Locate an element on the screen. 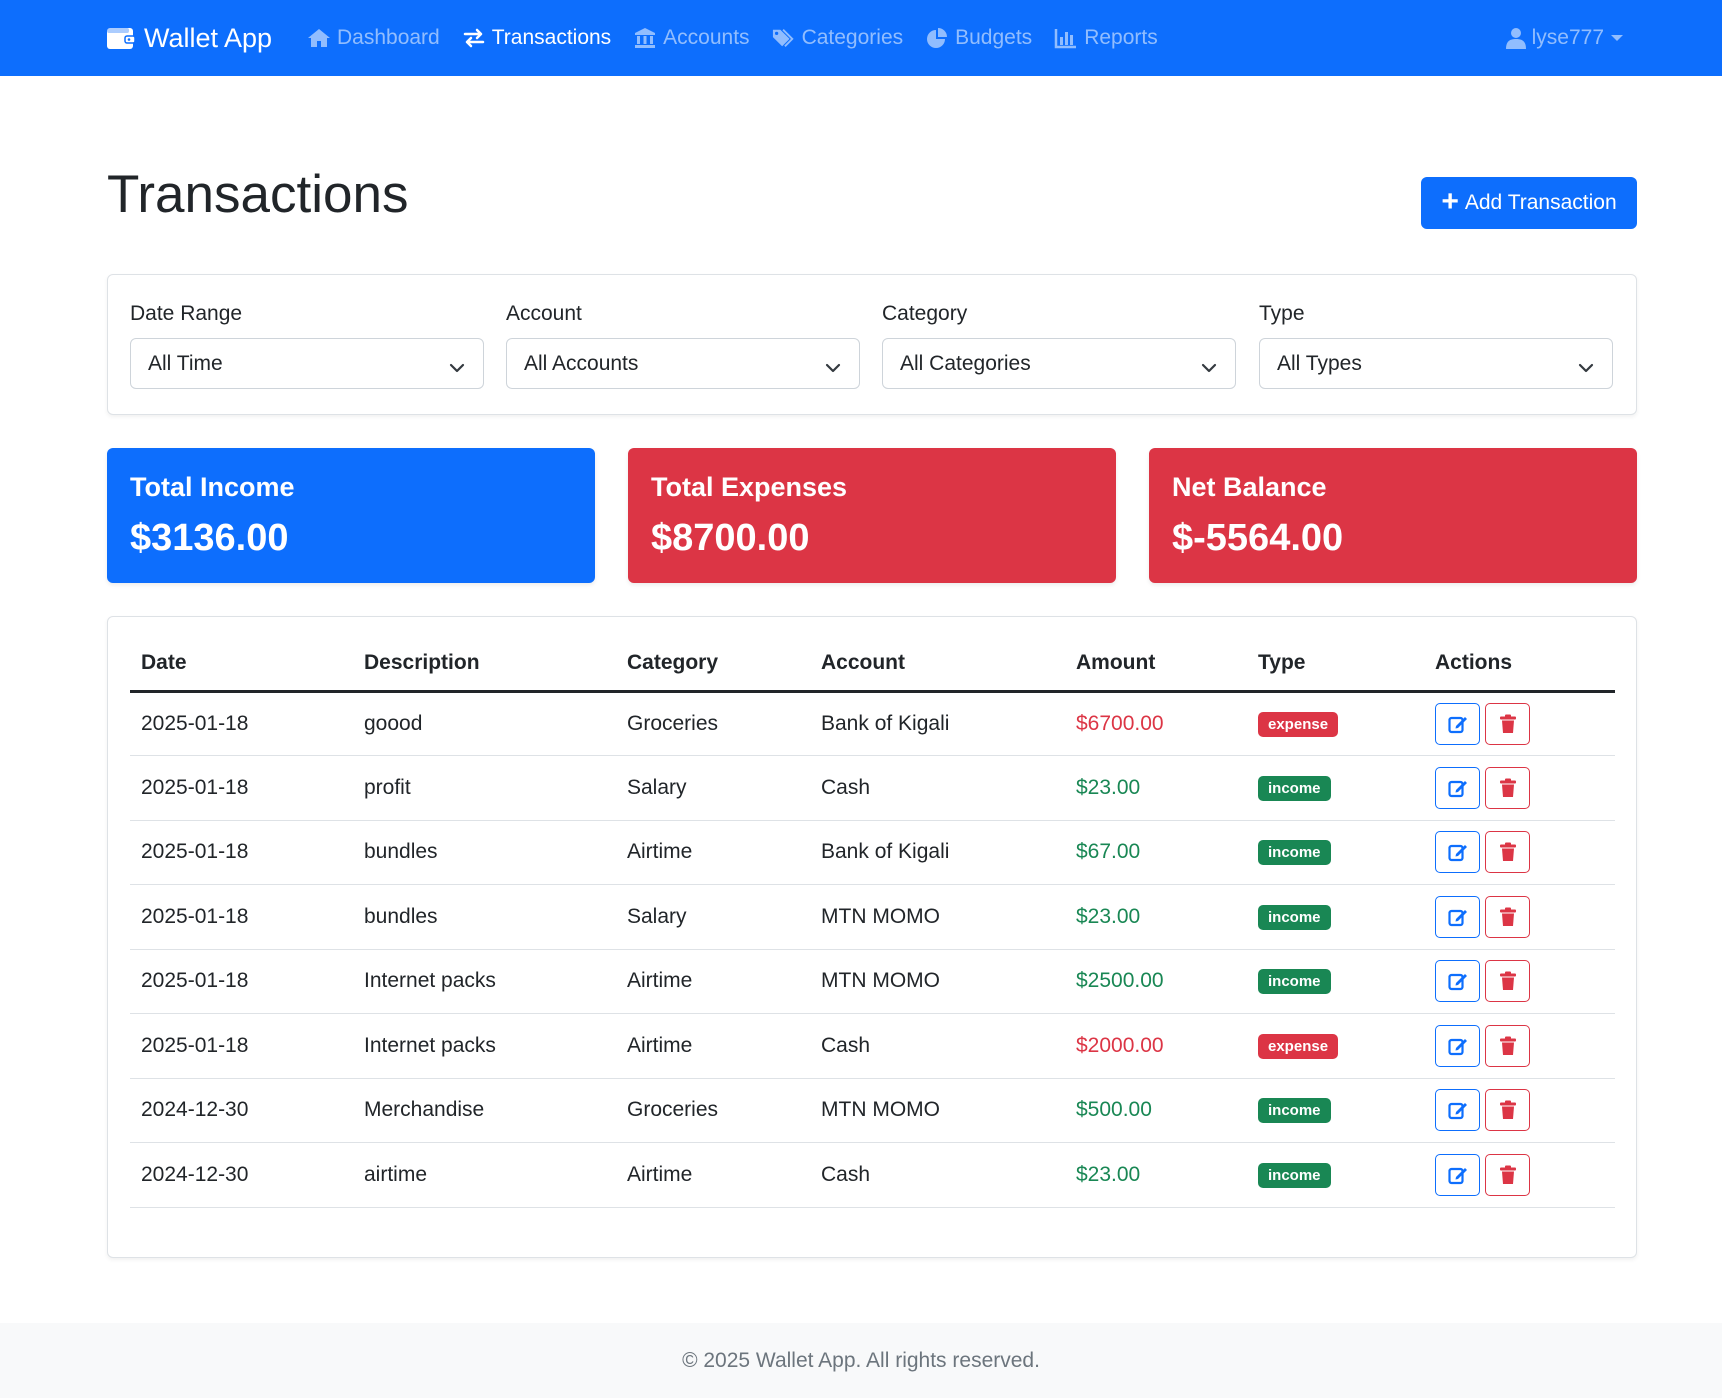 The width and height of the screenshot is (1722, 1398). nav-item-transactions: Transactions is located at coordinates (536, 38).